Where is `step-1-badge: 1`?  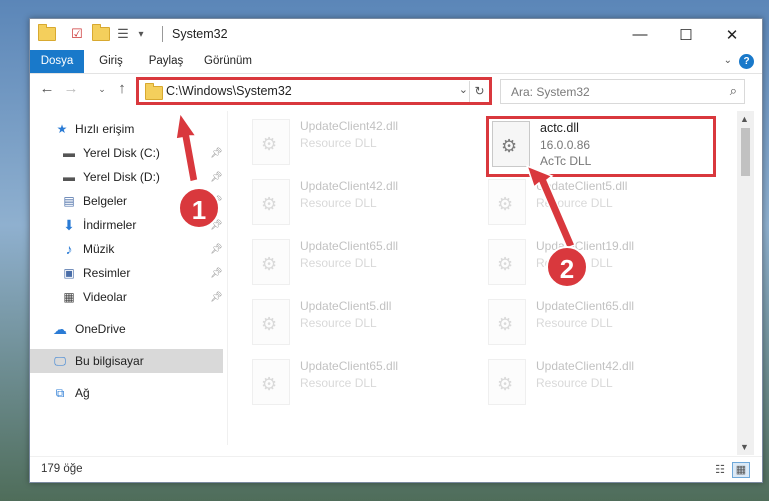 step-1-badge: 1 is located at coordinates (199, 208).